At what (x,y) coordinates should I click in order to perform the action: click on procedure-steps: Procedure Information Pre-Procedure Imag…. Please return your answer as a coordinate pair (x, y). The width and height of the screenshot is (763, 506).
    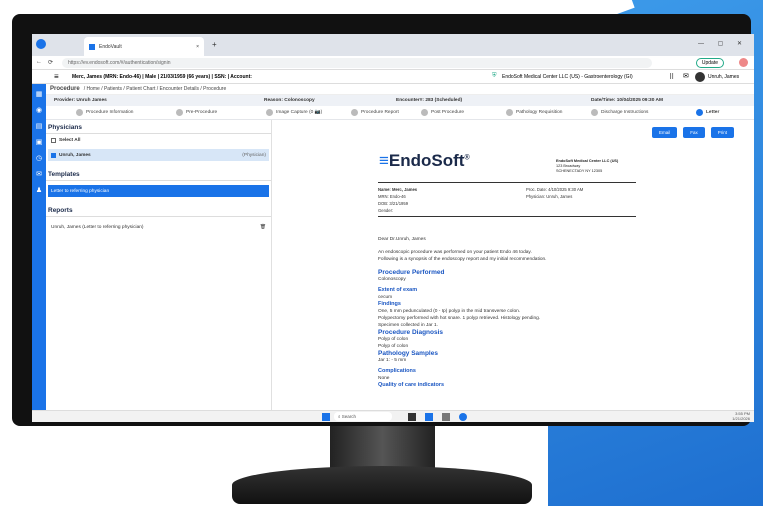
    Looking at the image, I should click on (400, 113).